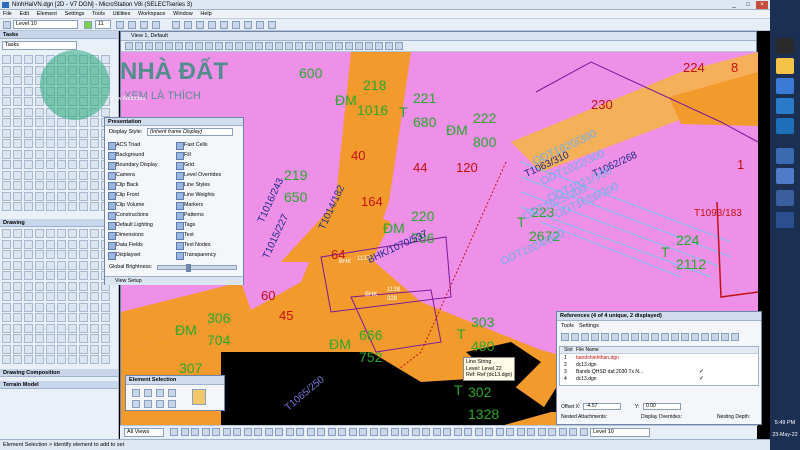 The width and height of the screenshot is (800, 450). I want to click on view-attribute-toggle: Background, so click(125, 155).